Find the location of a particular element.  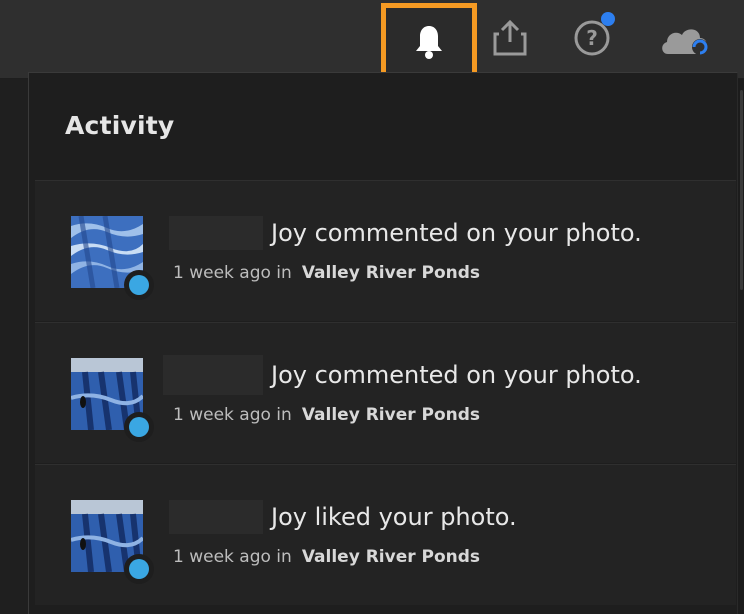

background-left is located at coordinates (14, 346).